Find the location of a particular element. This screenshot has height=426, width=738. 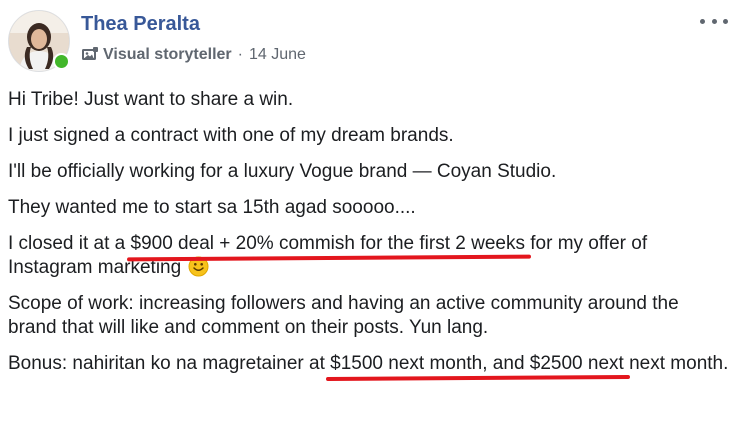

author-avatar-container is located at coordinates (39, 41).